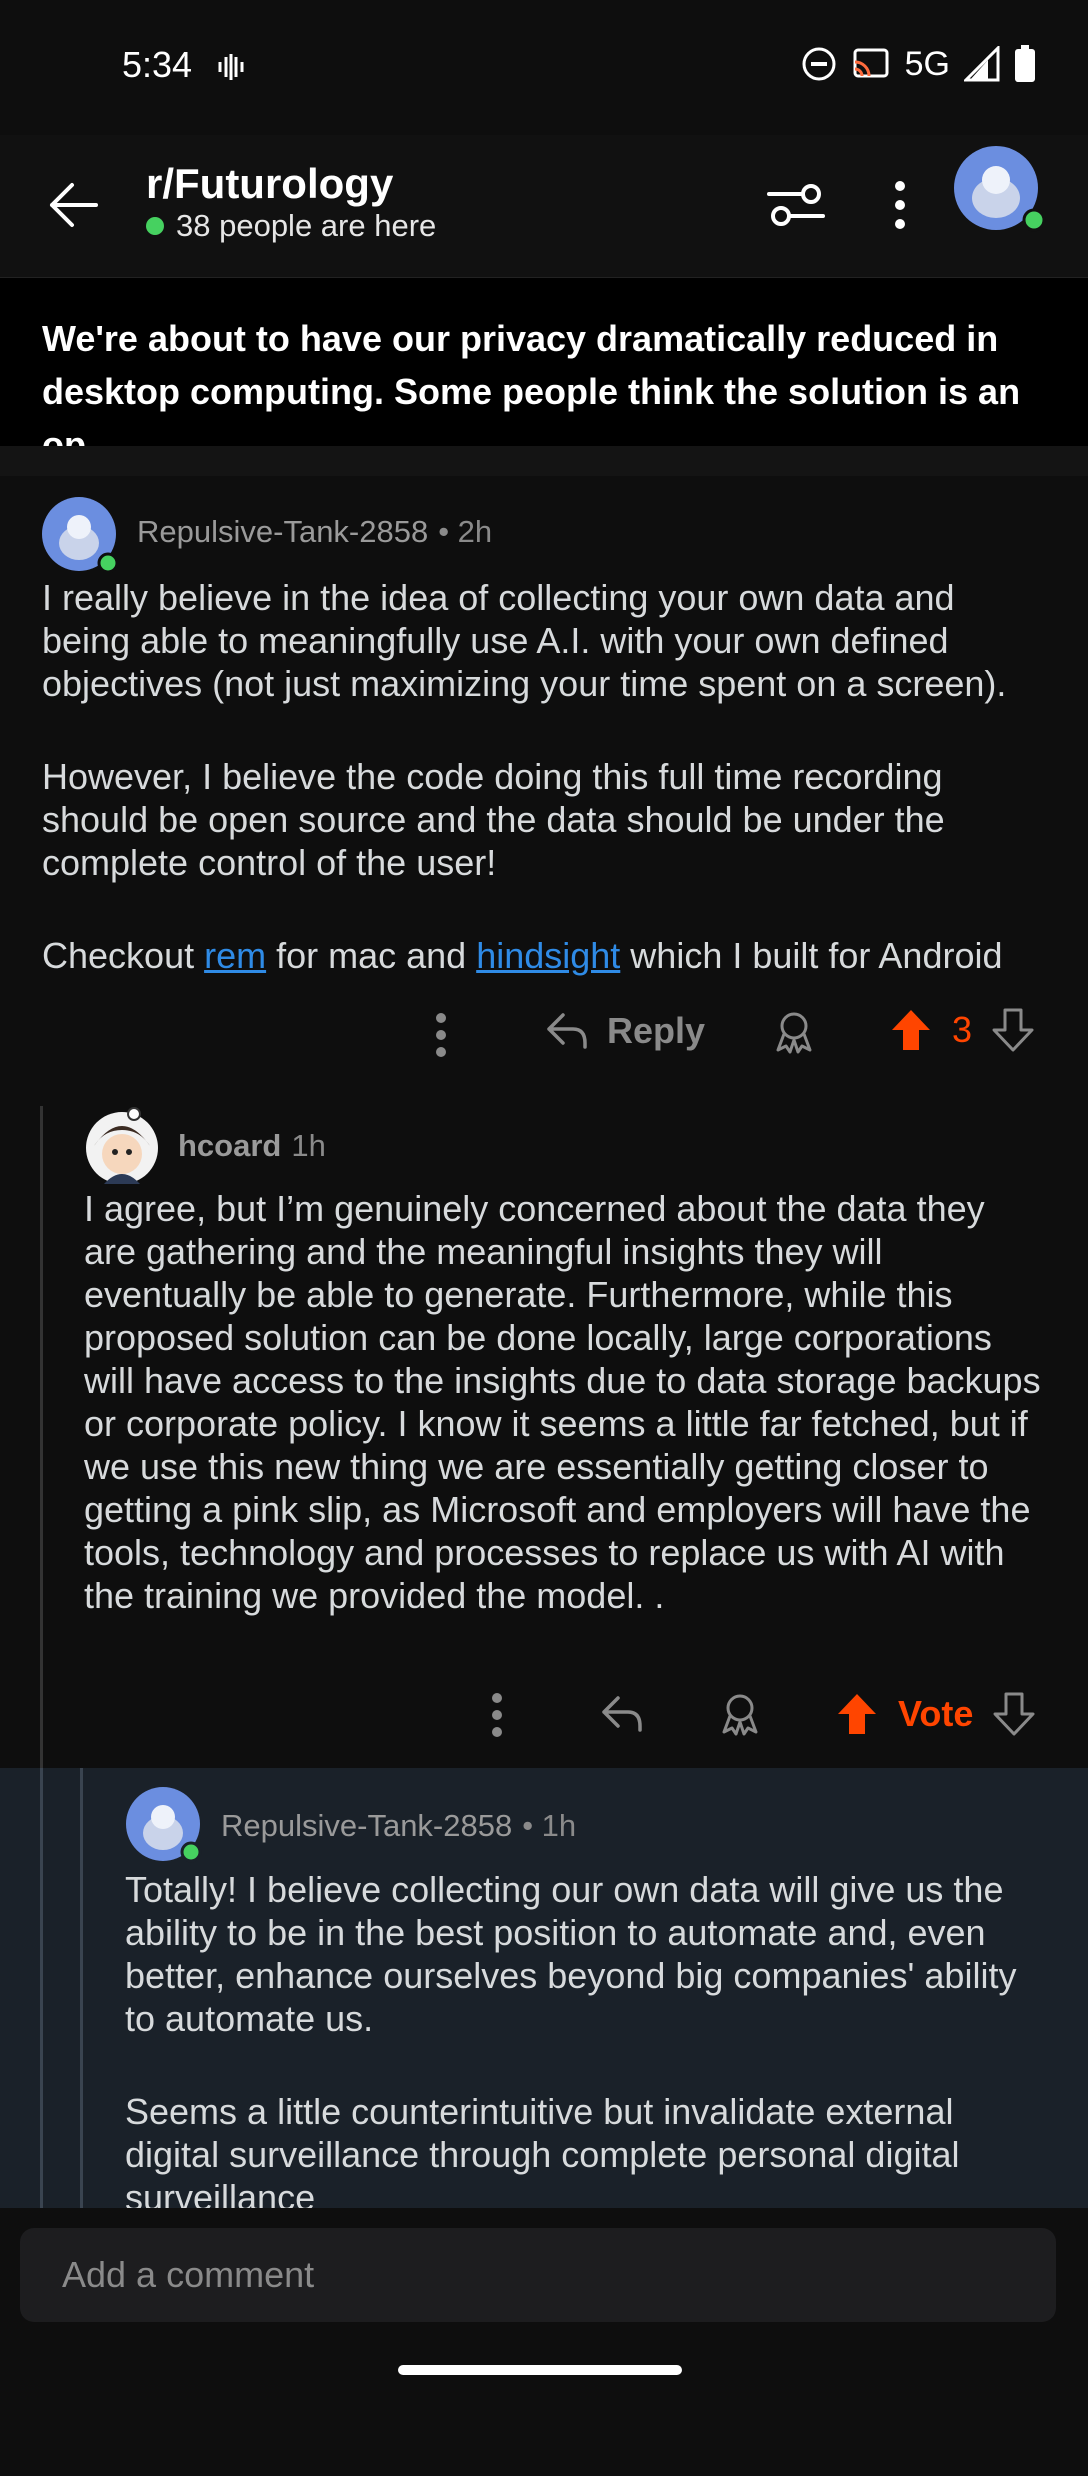 This screenshot has width=1088, height=2476. Describe the element at coordinates (871, 63) in the screenshot. I see `cast-icon` at that location.